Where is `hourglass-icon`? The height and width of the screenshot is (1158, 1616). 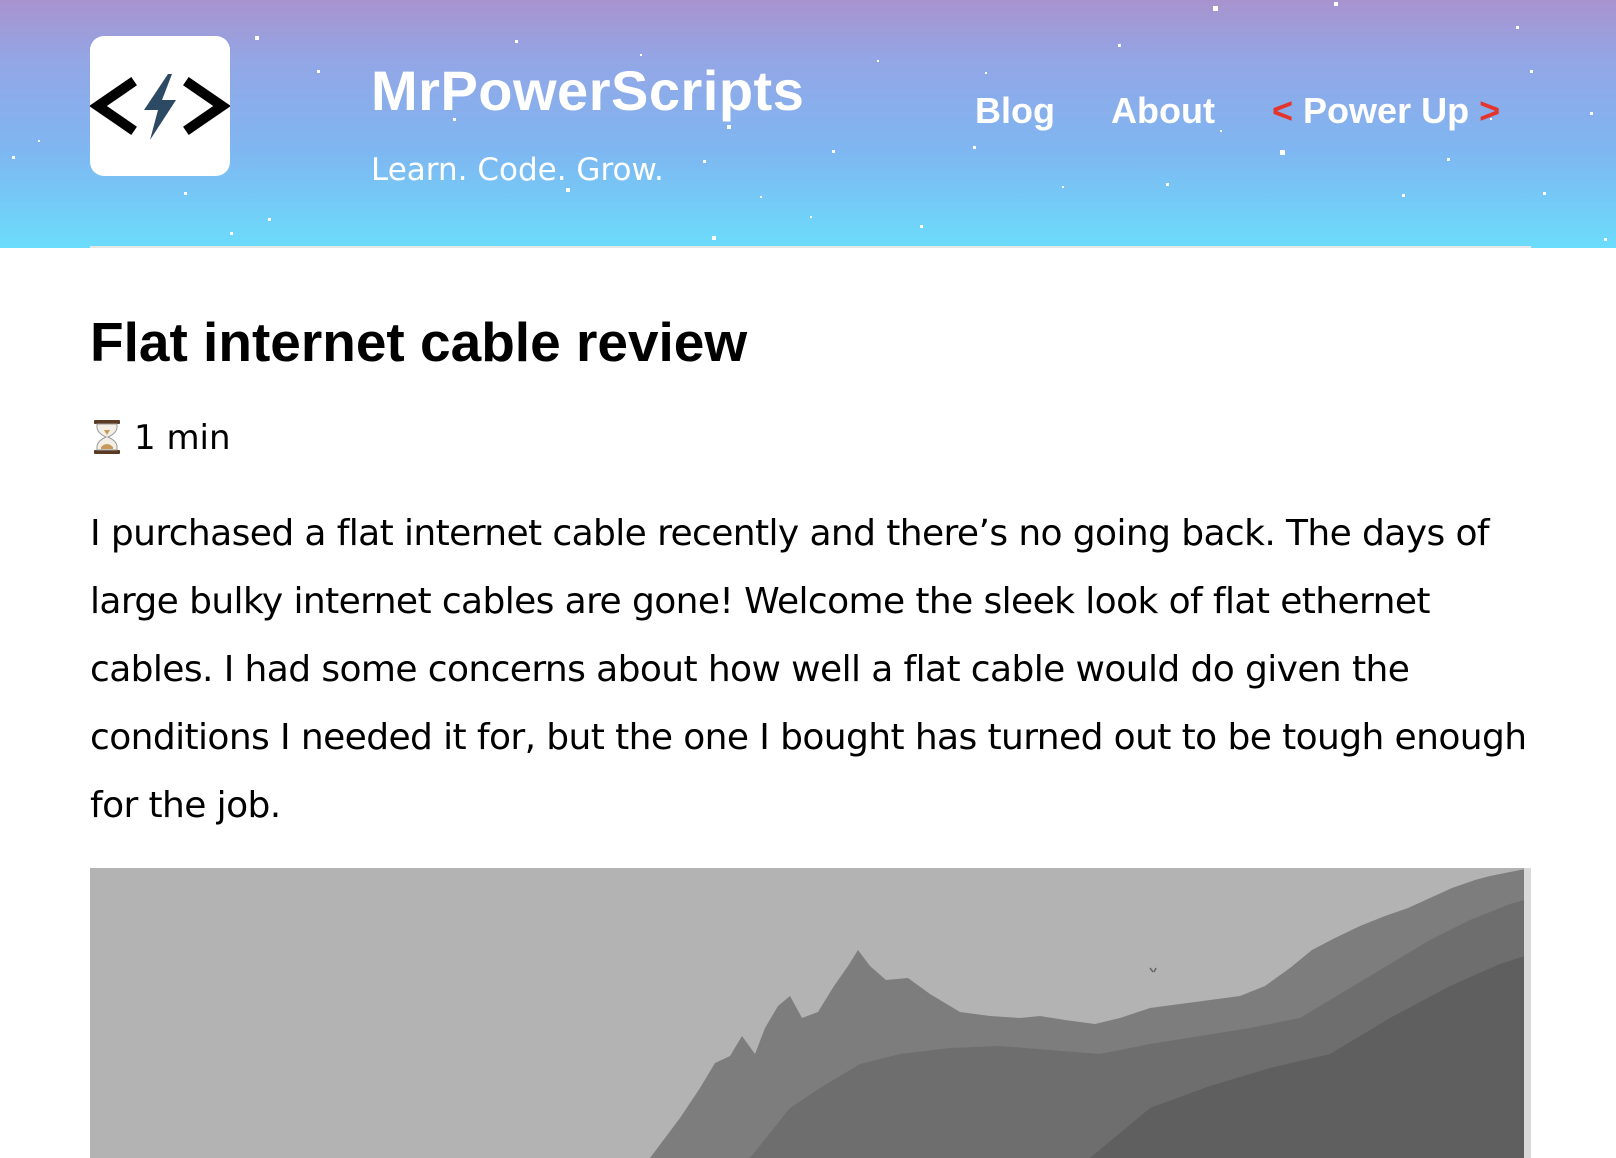 hourglass-icon is located at coordinates (107, 437).